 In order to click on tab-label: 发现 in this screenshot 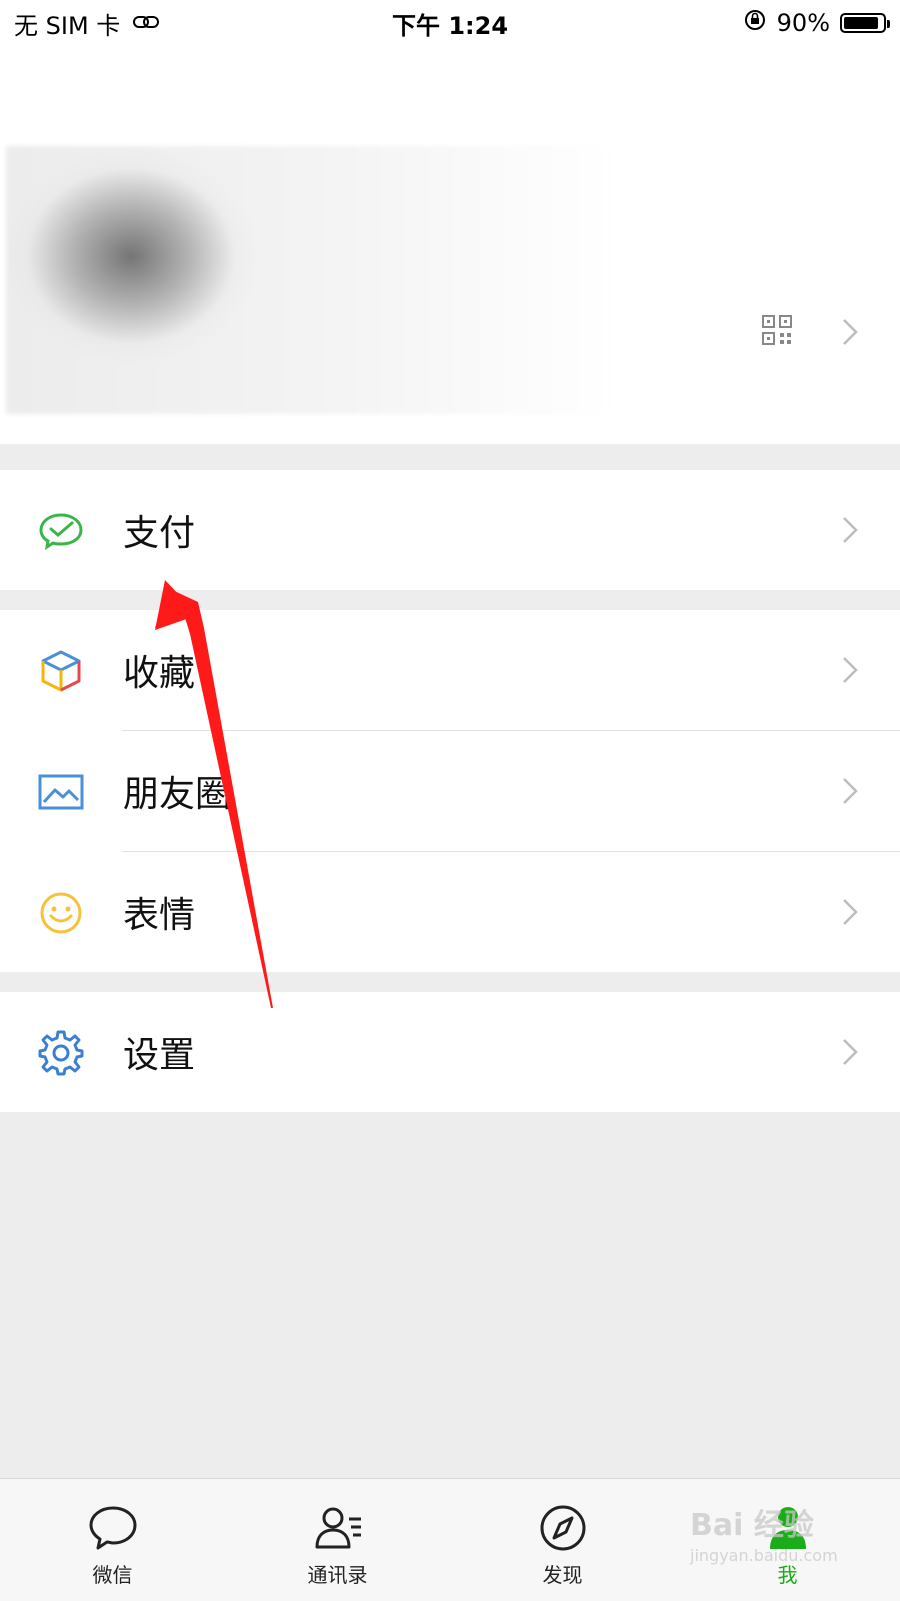, I will do `click(562, 1575)`.